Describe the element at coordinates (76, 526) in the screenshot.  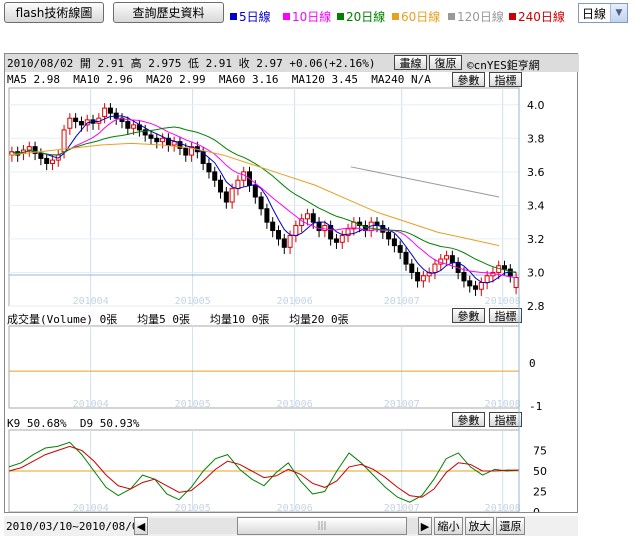
I see `date-range-text: 2010/03/10~2010/08/02` at that location.